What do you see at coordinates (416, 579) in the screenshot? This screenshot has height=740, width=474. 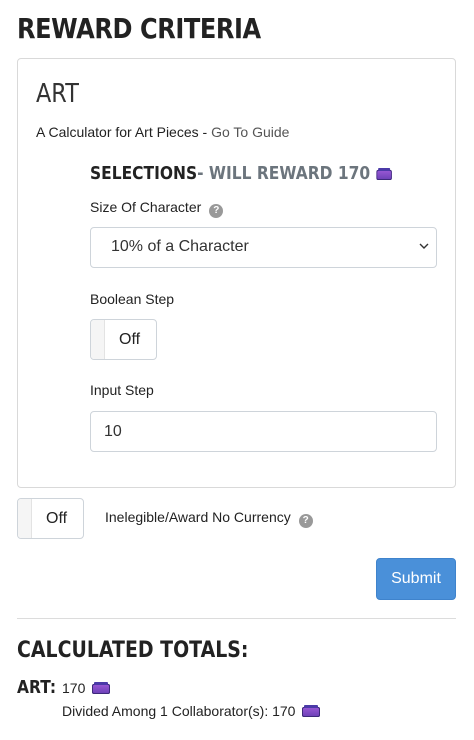 I see `submit-button: Submit` at bounding box center [416, 579].